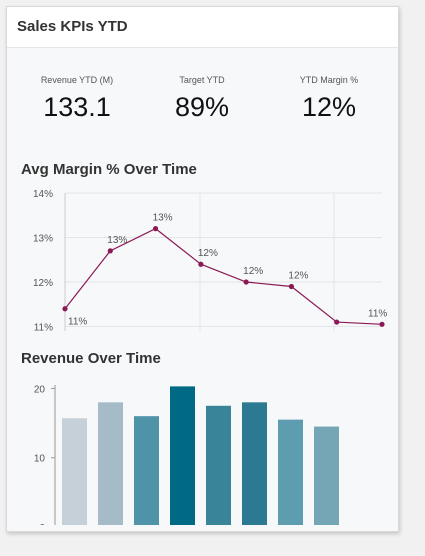 Image resolution: width=425 pixels, height=556 pixels. I want to click on bar-y-tick: 20, so click(40, 389).